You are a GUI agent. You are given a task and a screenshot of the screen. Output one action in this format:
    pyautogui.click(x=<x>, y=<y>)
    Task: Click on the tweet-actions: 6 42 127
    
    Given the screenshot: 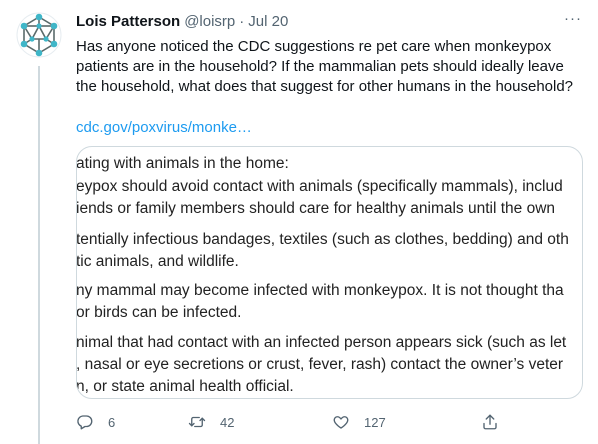 What is the action you would take?
    pyautogui.click(x=296, y=422)
    